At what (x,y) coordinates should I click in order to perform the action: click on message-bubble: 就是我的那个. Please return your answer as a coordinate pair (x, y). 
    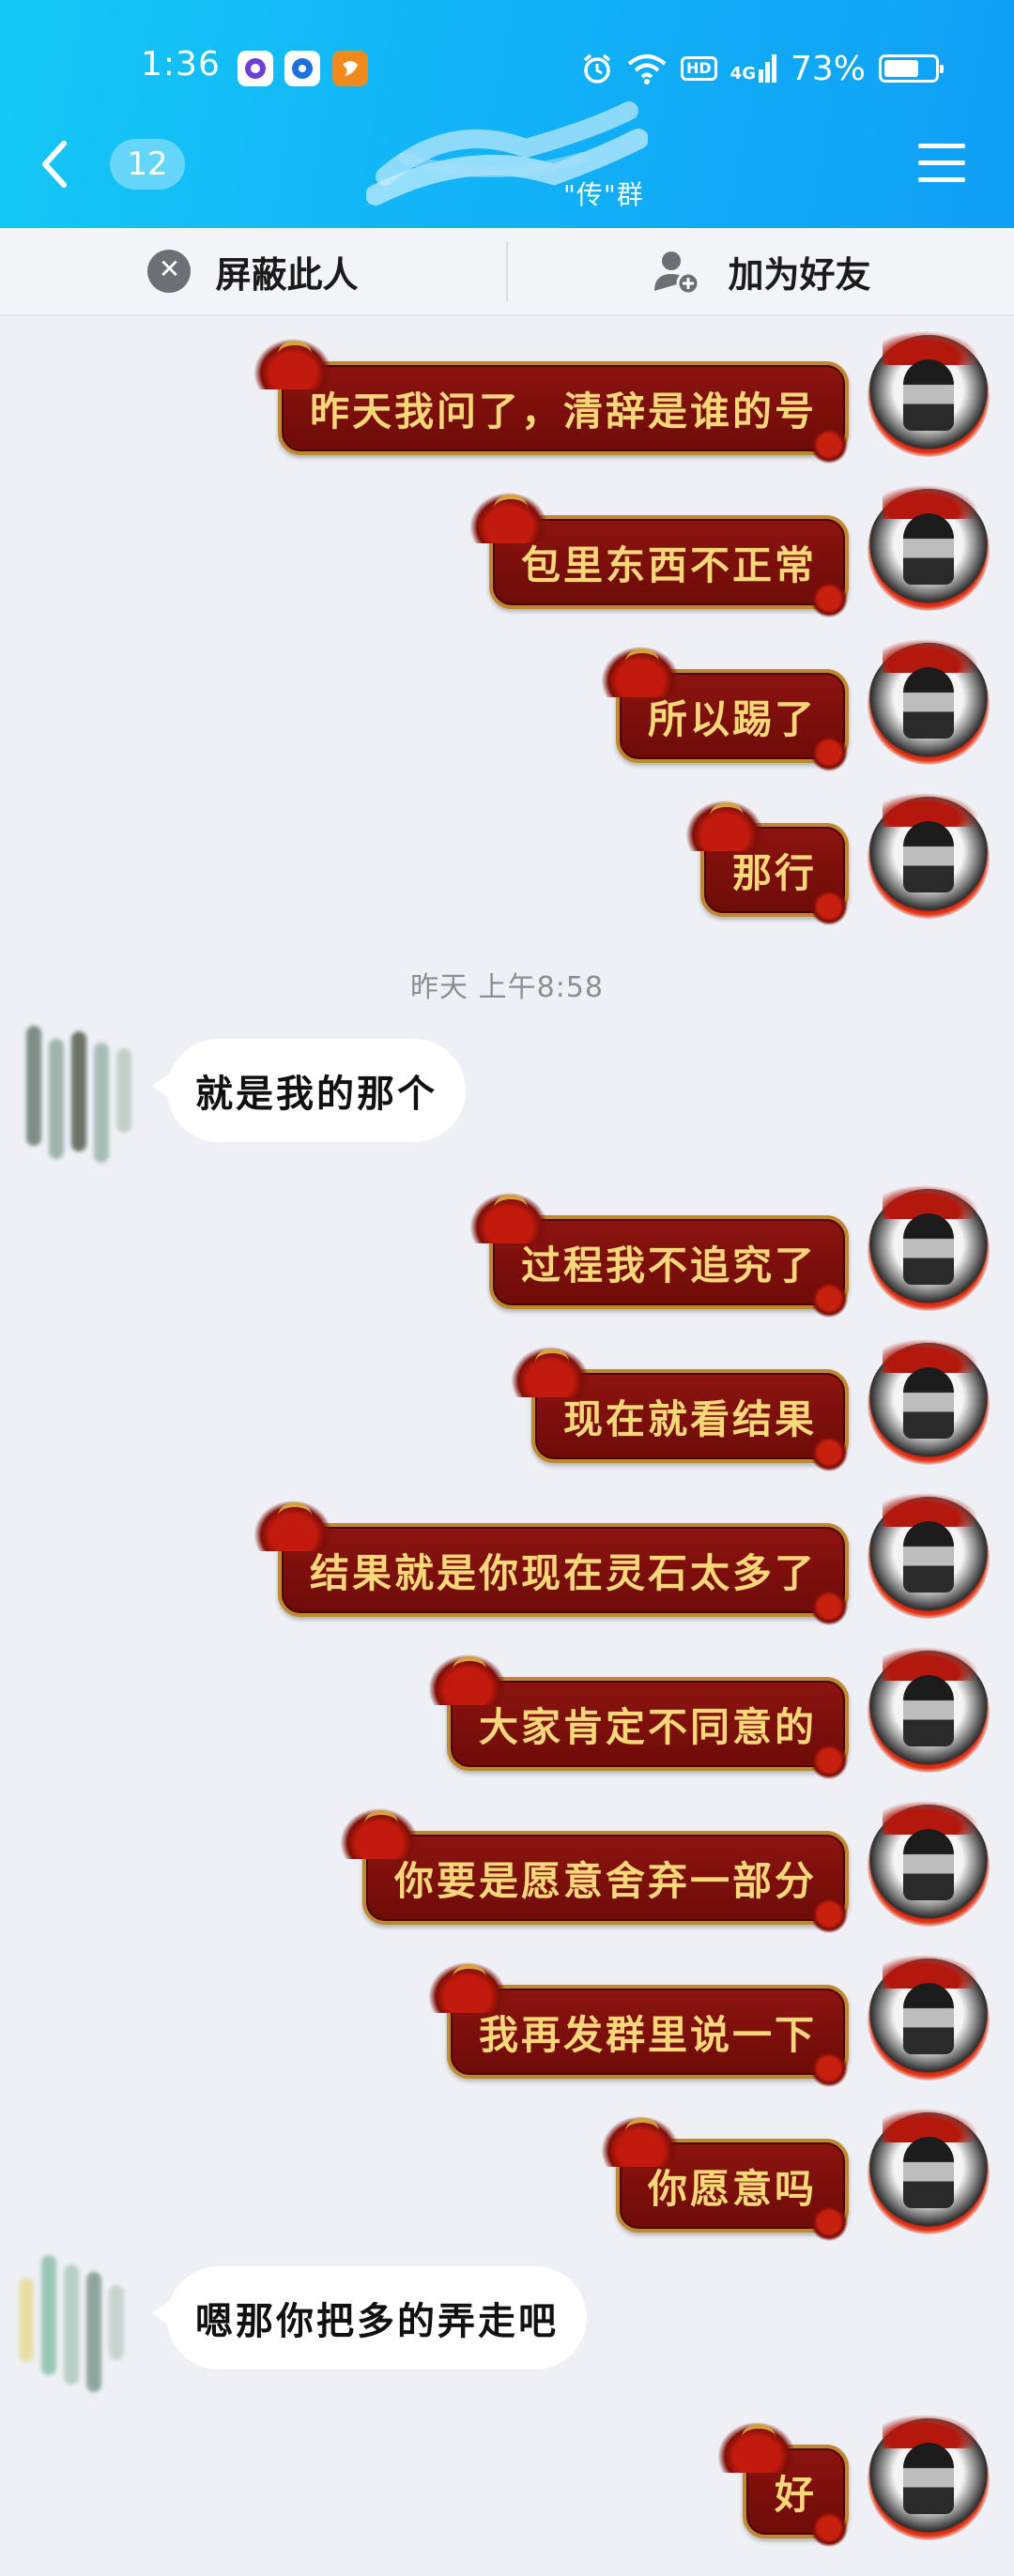
    Looking at the image, I should click on (309, 1090).